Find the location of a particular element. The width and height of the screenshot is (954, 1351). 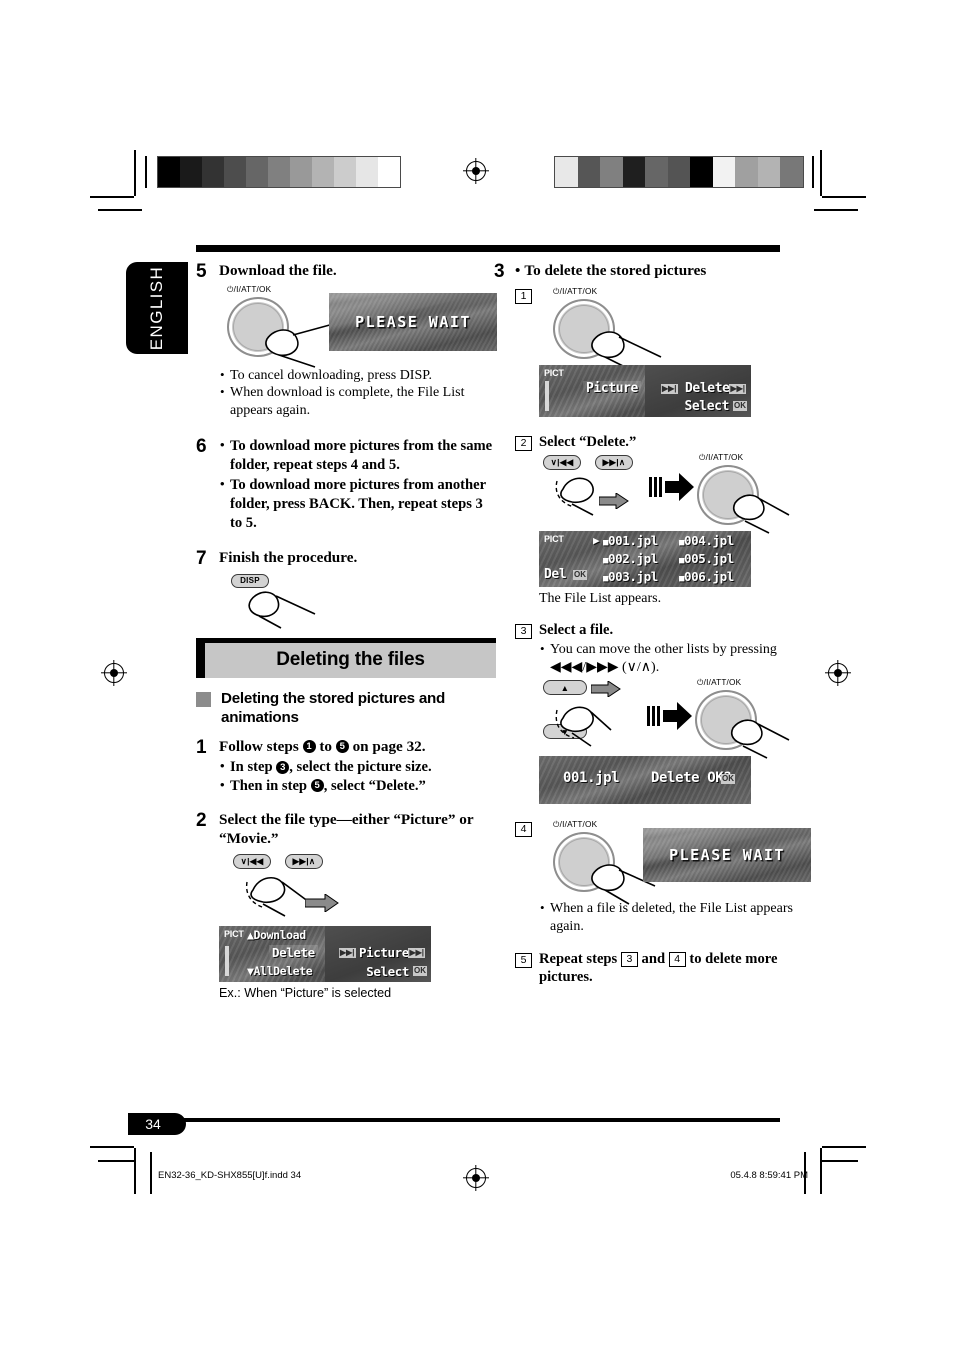

step-5-illustration: ⏻/I/ATT/OK PLEASE WAIT is located at coordinates (358, 326).